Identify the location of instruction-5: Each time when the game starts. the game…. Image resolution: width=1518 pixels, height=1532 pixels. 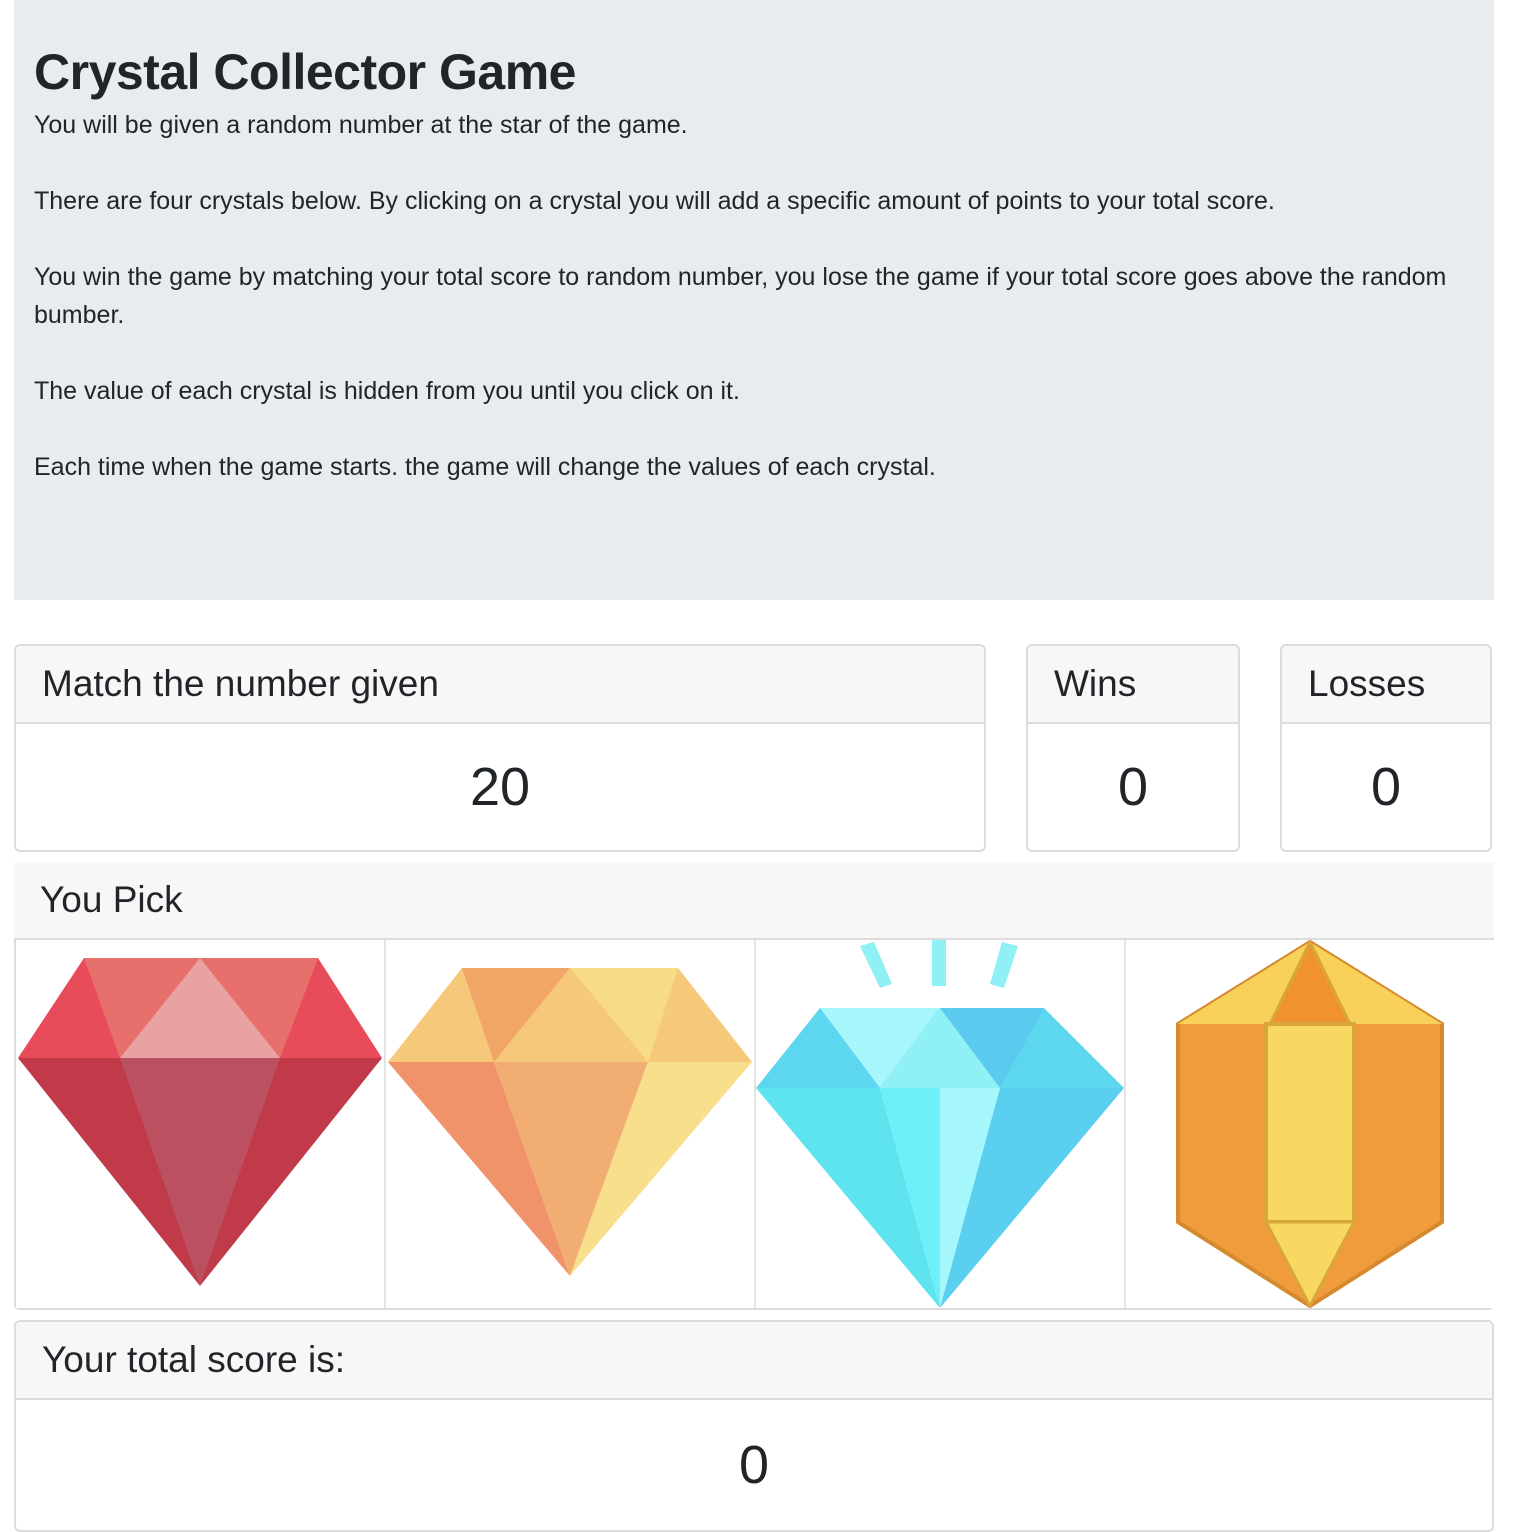
(485, 467).